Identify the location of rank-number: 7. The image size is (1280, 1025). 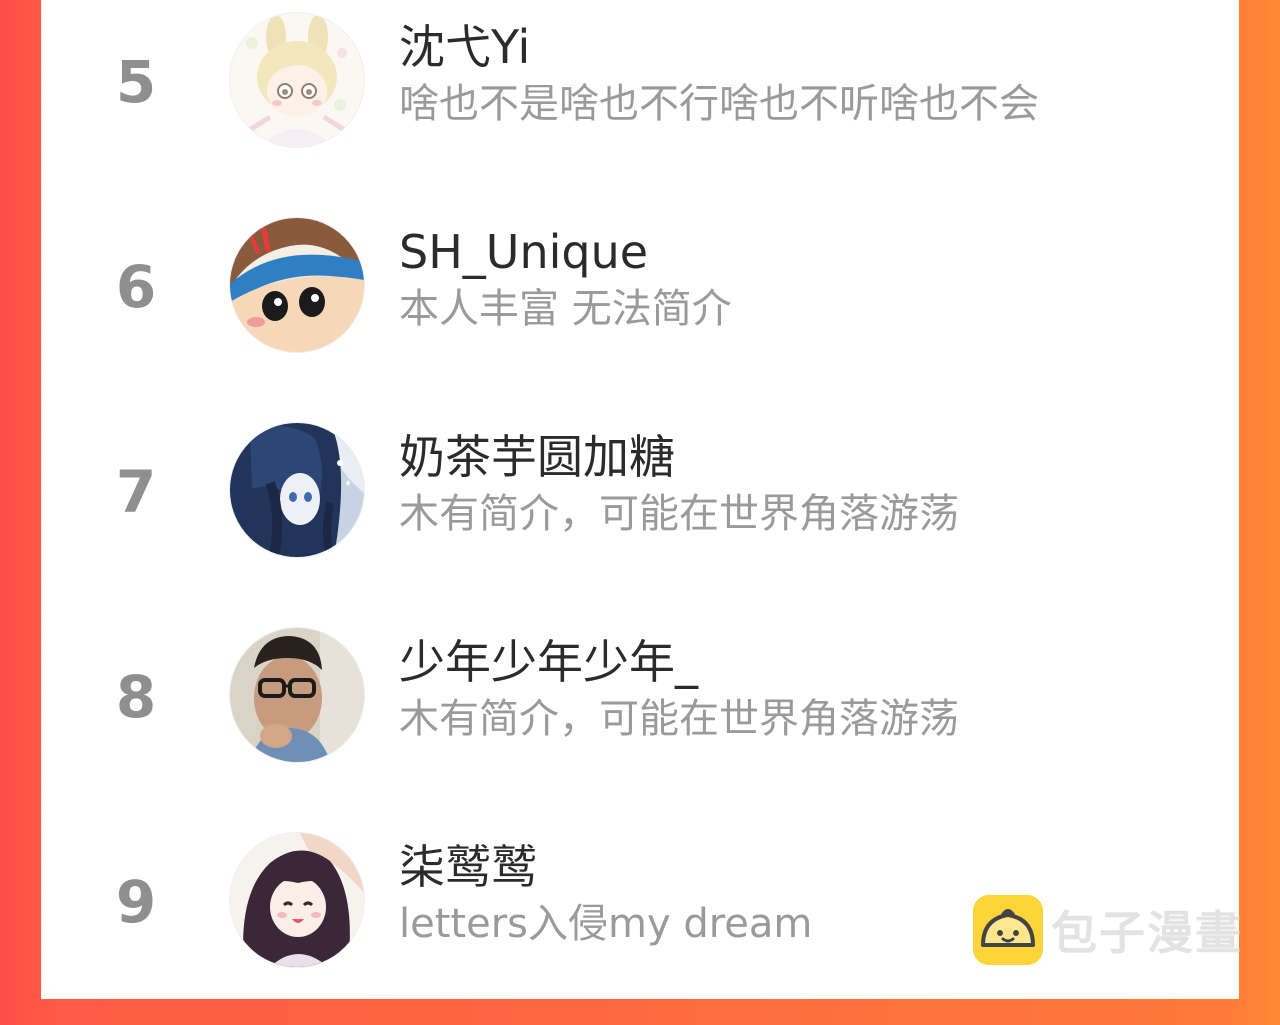
(136, 492).